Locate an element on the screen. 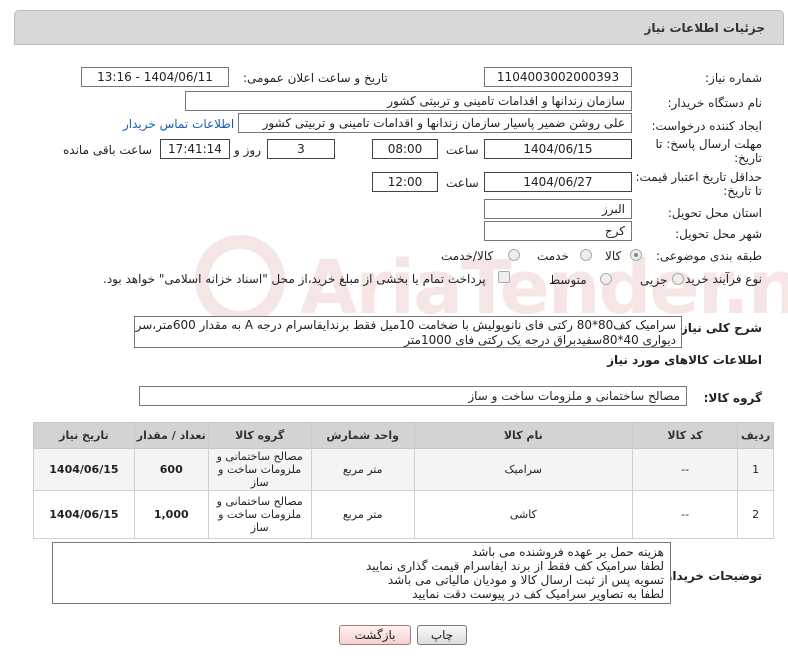 The width and height of the screenshot is (788, 662). cell-name: سرامیک is located at coordinates (523, 469).